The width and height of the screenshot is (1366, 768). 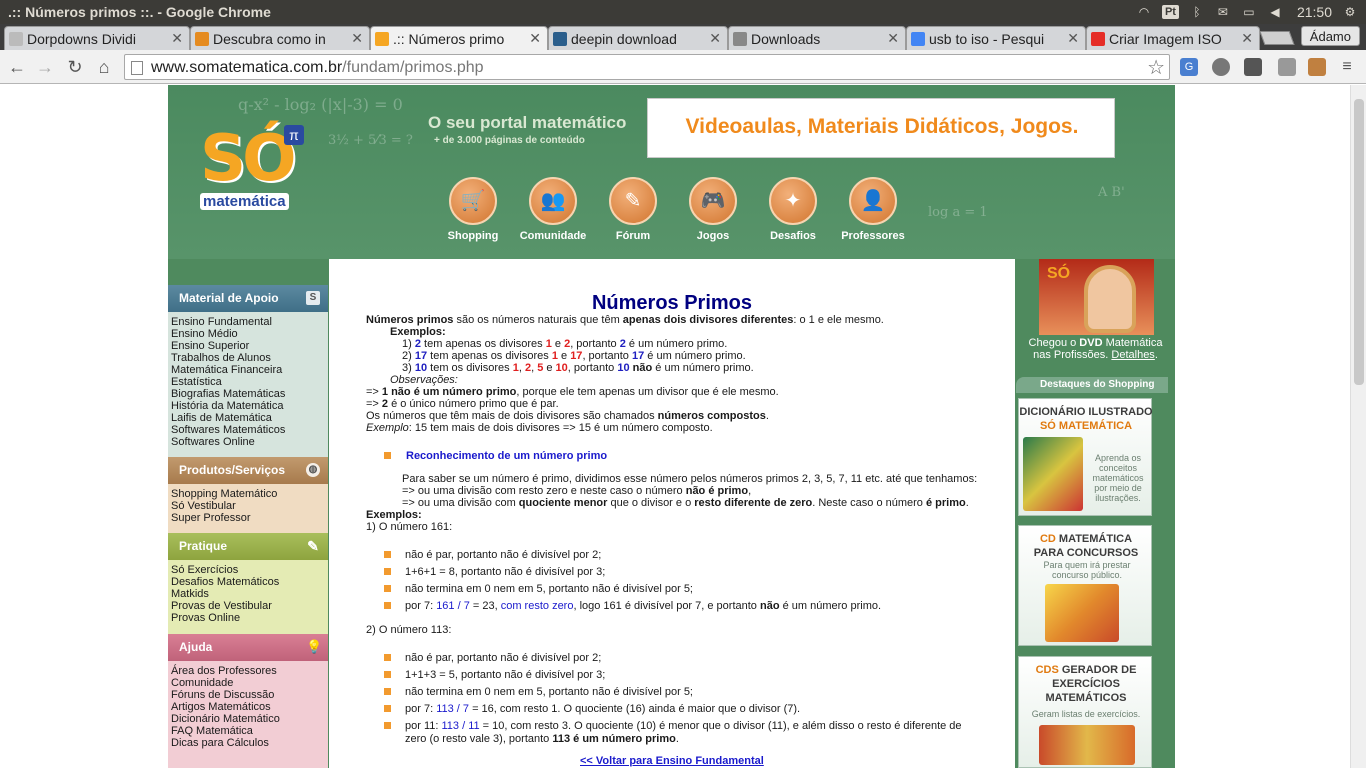 I want to click on tab-usb-to-iso: usb to iso - Pesqui ✕, so click(x=996, y=38).